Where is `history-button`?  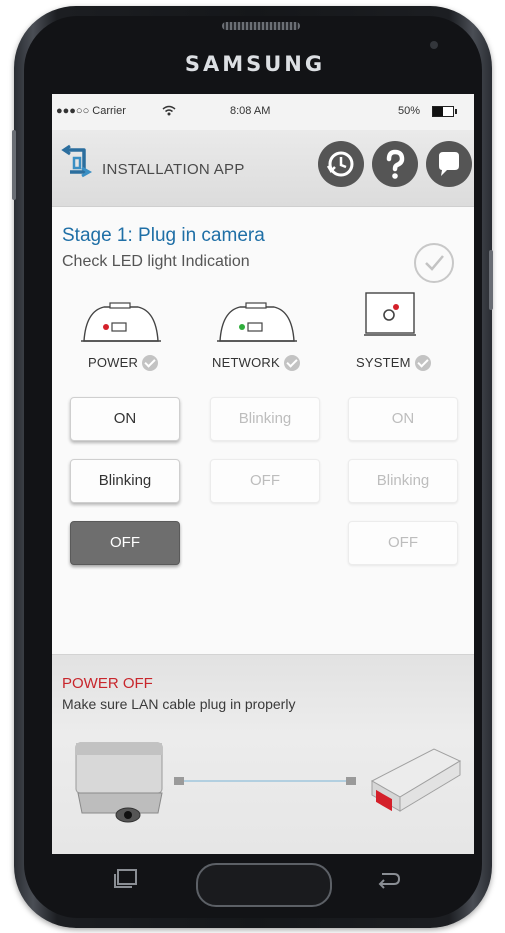 history-button is located at coordinates (341, 164).